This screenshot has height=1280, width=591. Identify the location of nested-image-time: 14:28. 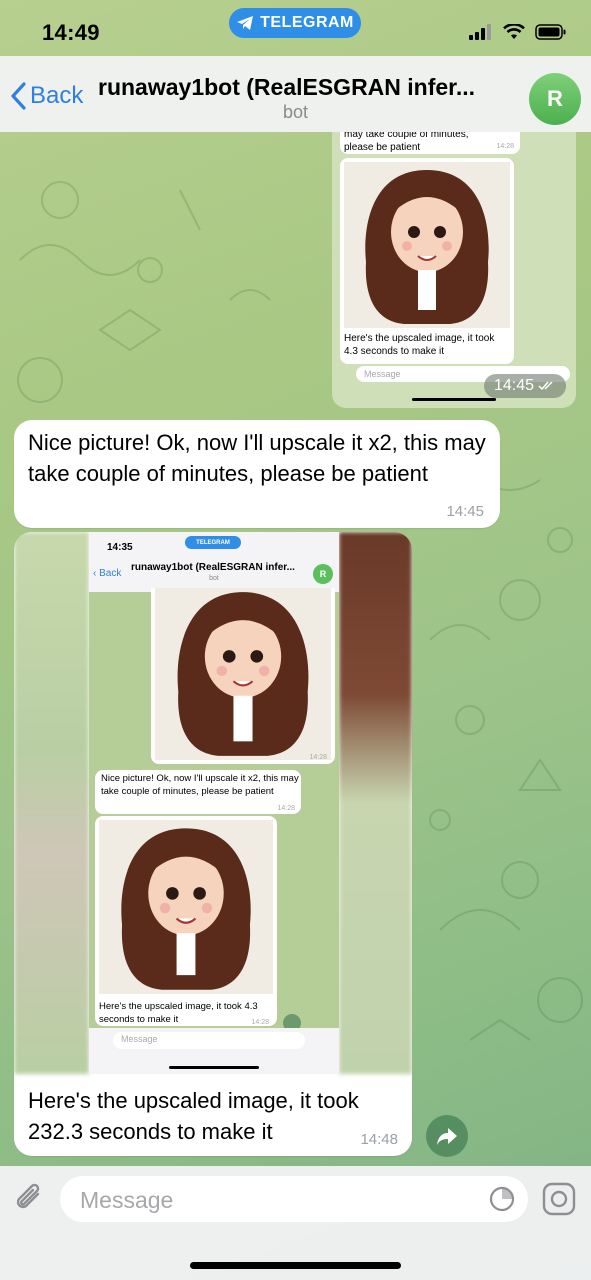
(318, 757).